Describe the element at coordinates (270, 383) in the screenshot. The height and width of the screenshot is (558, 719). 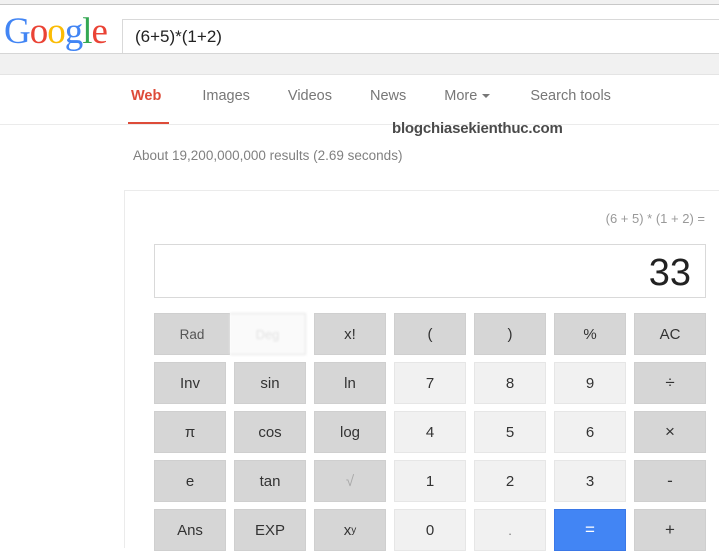
I see `key-sin: sin` at that location.